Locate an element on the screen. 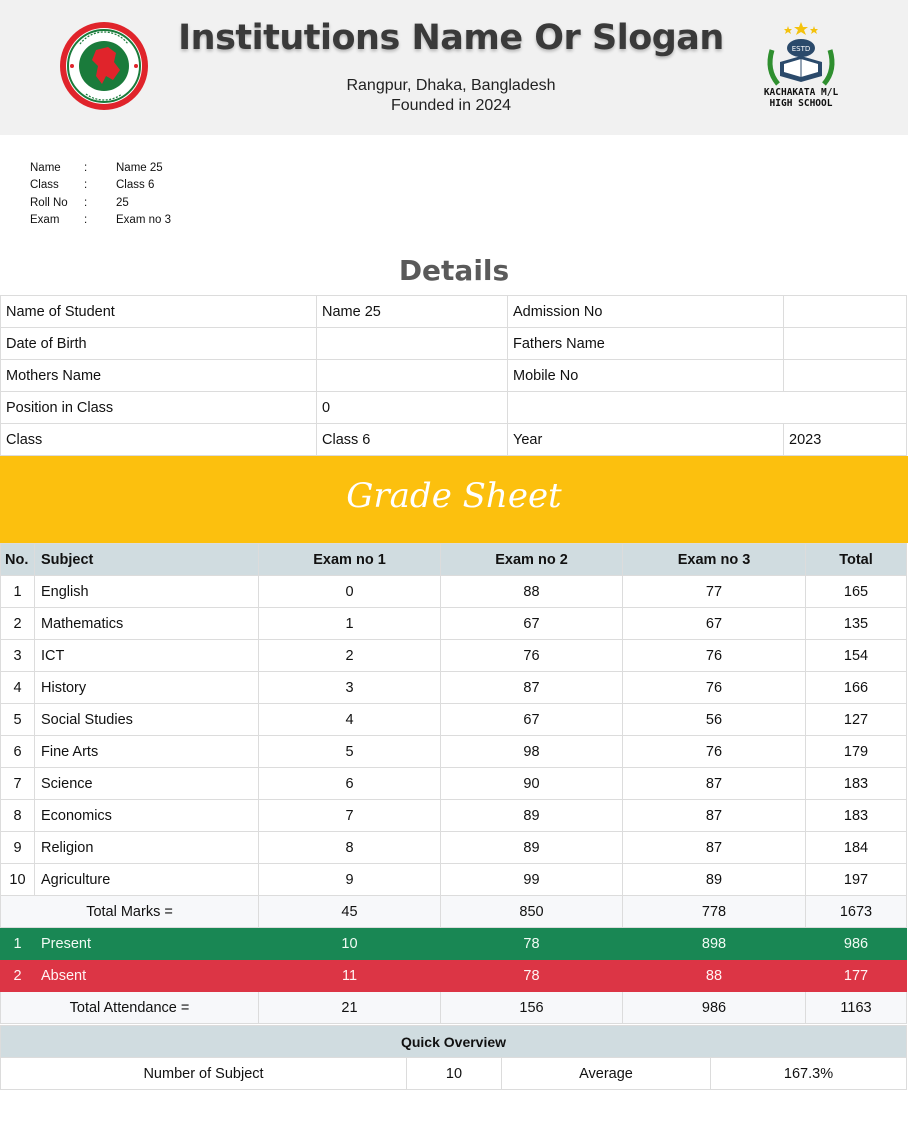 The image size is (908, 1135). info-row: Class: Class 6 is located at coordinates (100, 186).